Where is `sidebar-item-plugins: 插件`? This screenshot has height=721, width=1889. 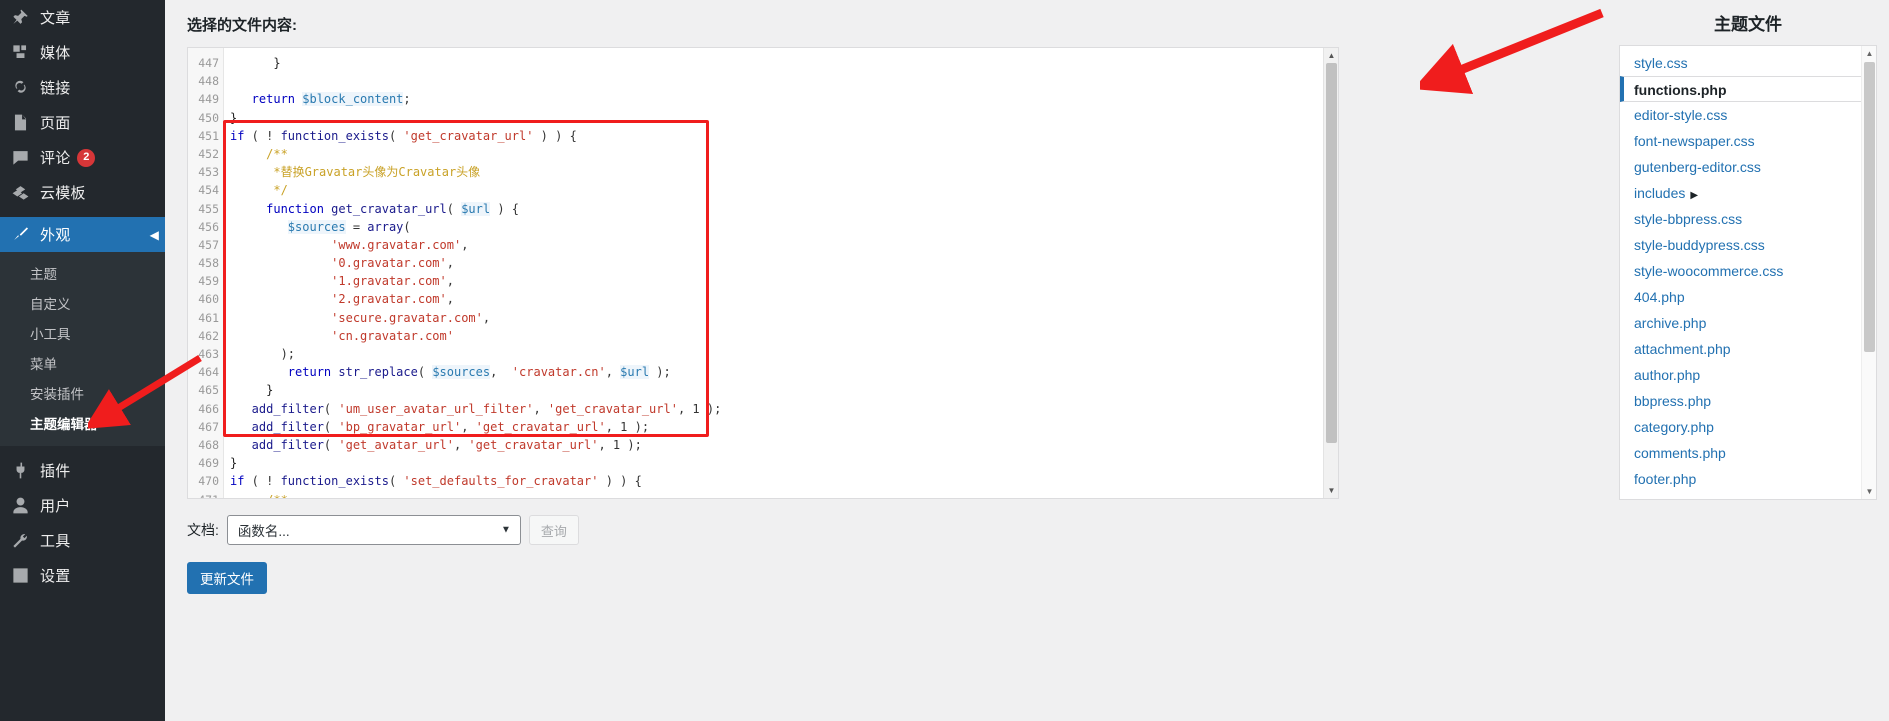
sidebar-item-plugins: 插件 is located at coordinates (82, 470).